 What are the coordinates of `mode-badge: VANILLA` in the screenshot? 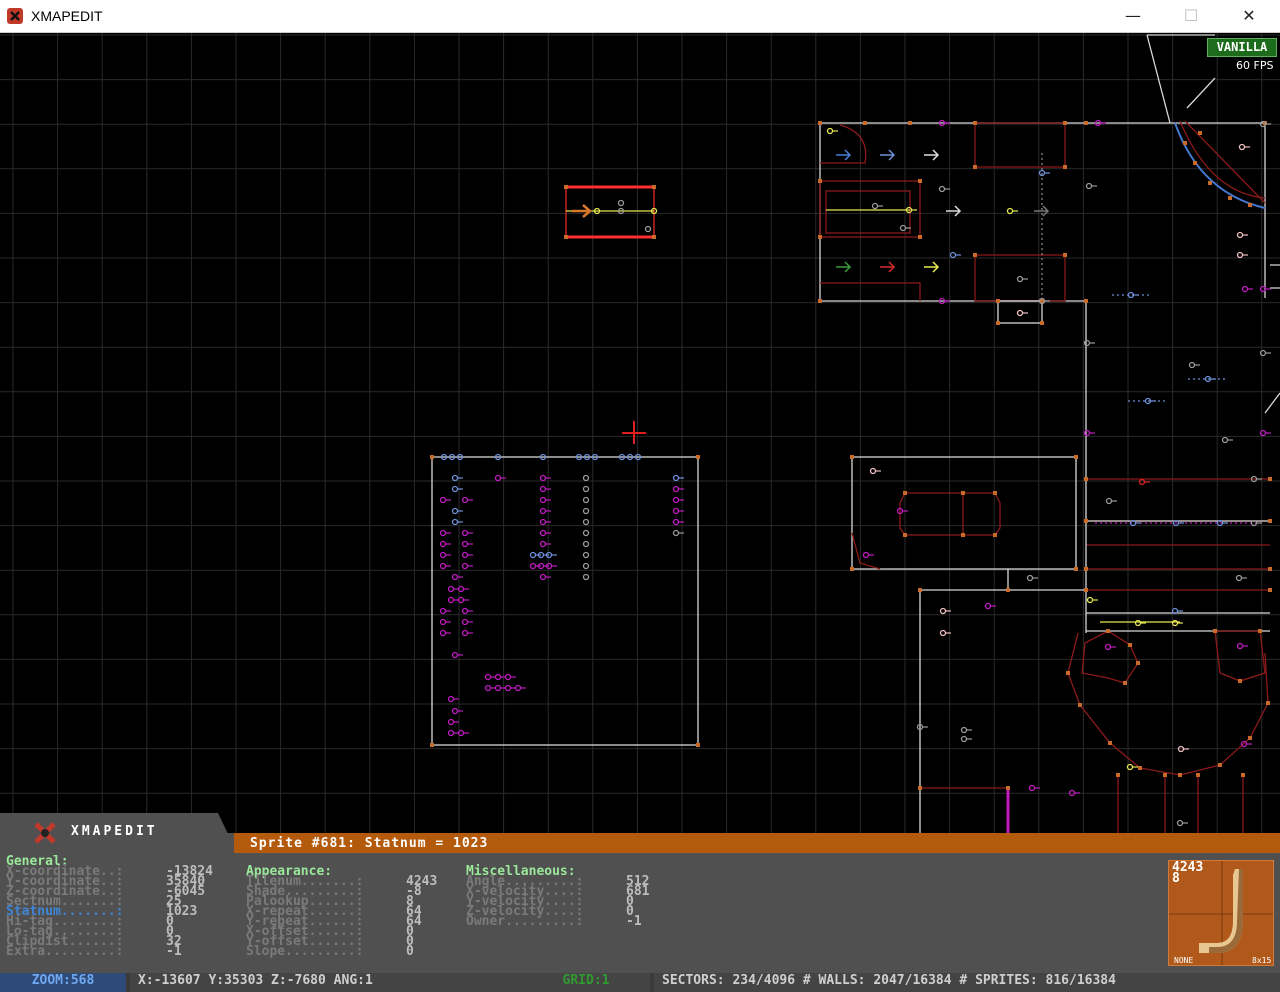 It's located at (1242, 47).